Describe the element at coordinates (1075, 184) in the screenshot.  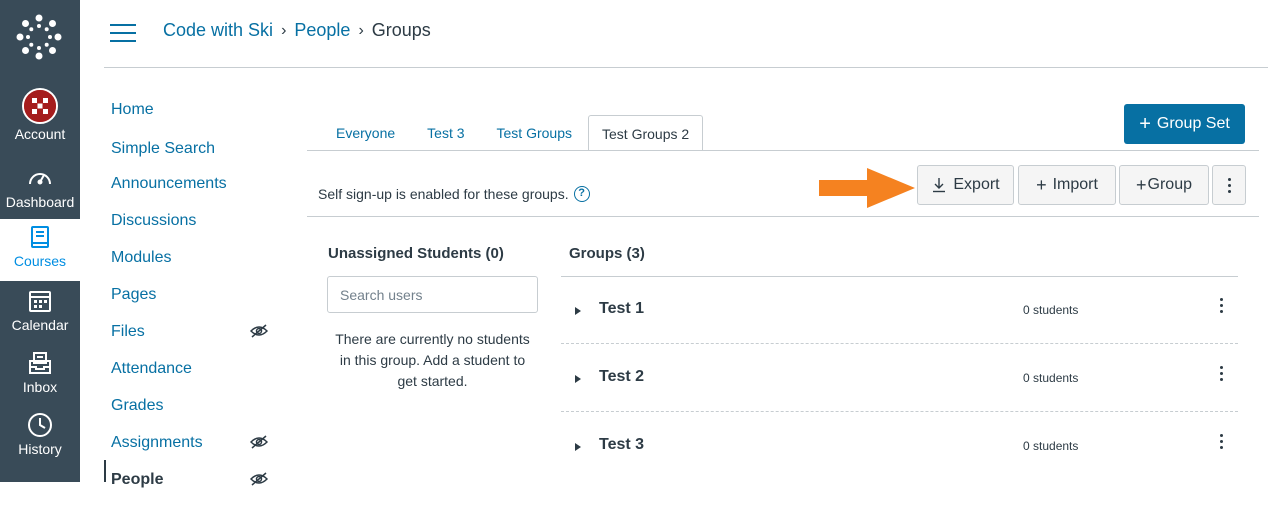
I see `import-label: Import` at that location.